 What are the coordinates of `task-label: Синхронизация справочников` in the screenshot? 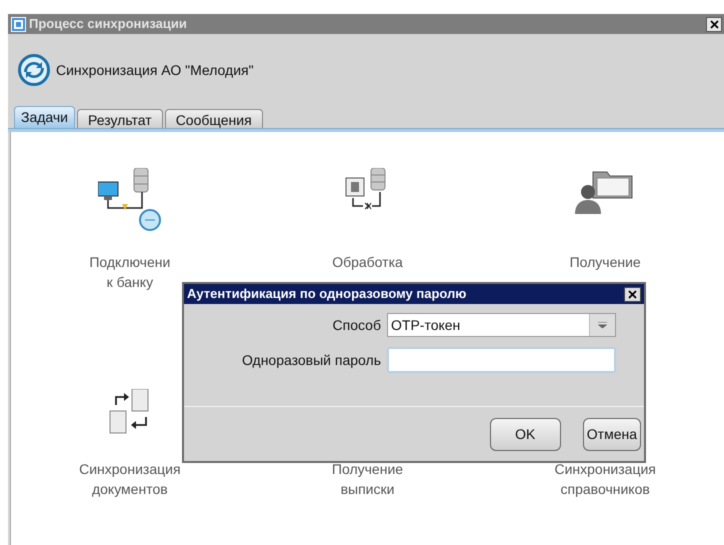 It's located at (605, 479).